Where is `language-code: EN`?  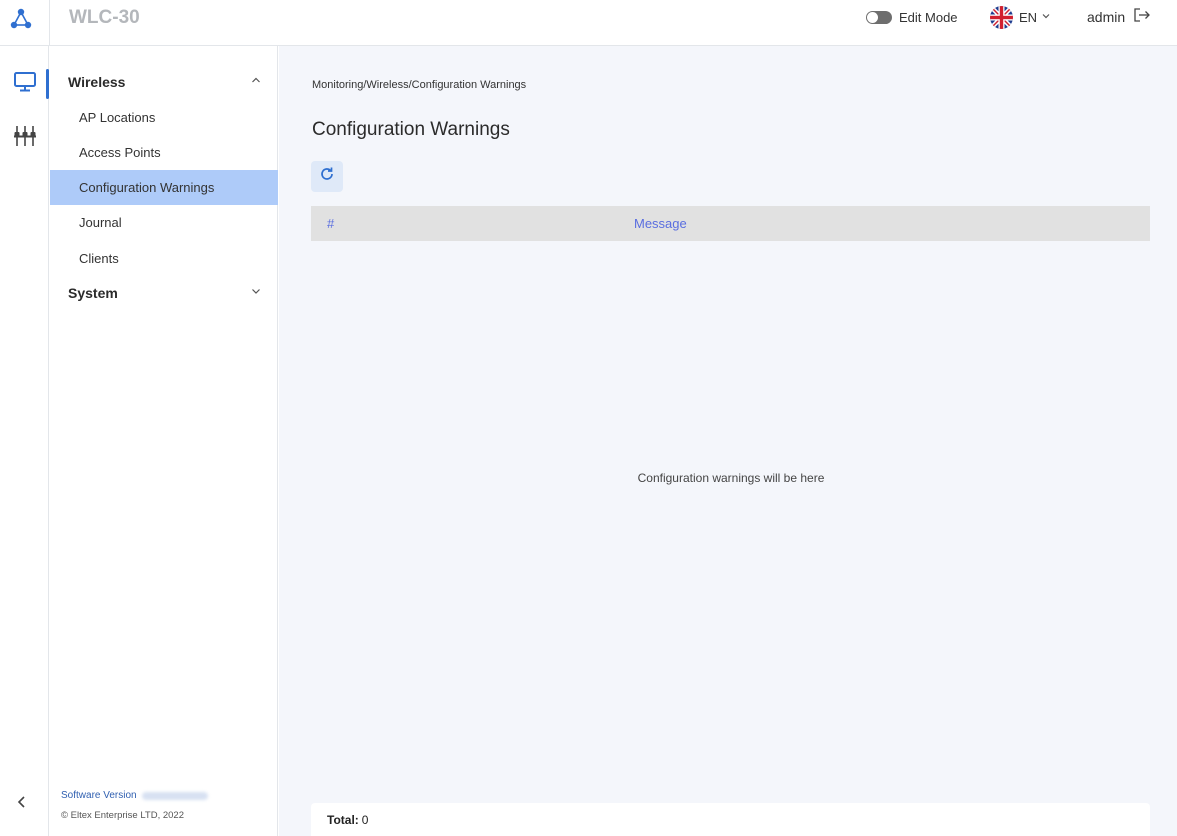 language-code: EN is located at coordinates (1028, 17).